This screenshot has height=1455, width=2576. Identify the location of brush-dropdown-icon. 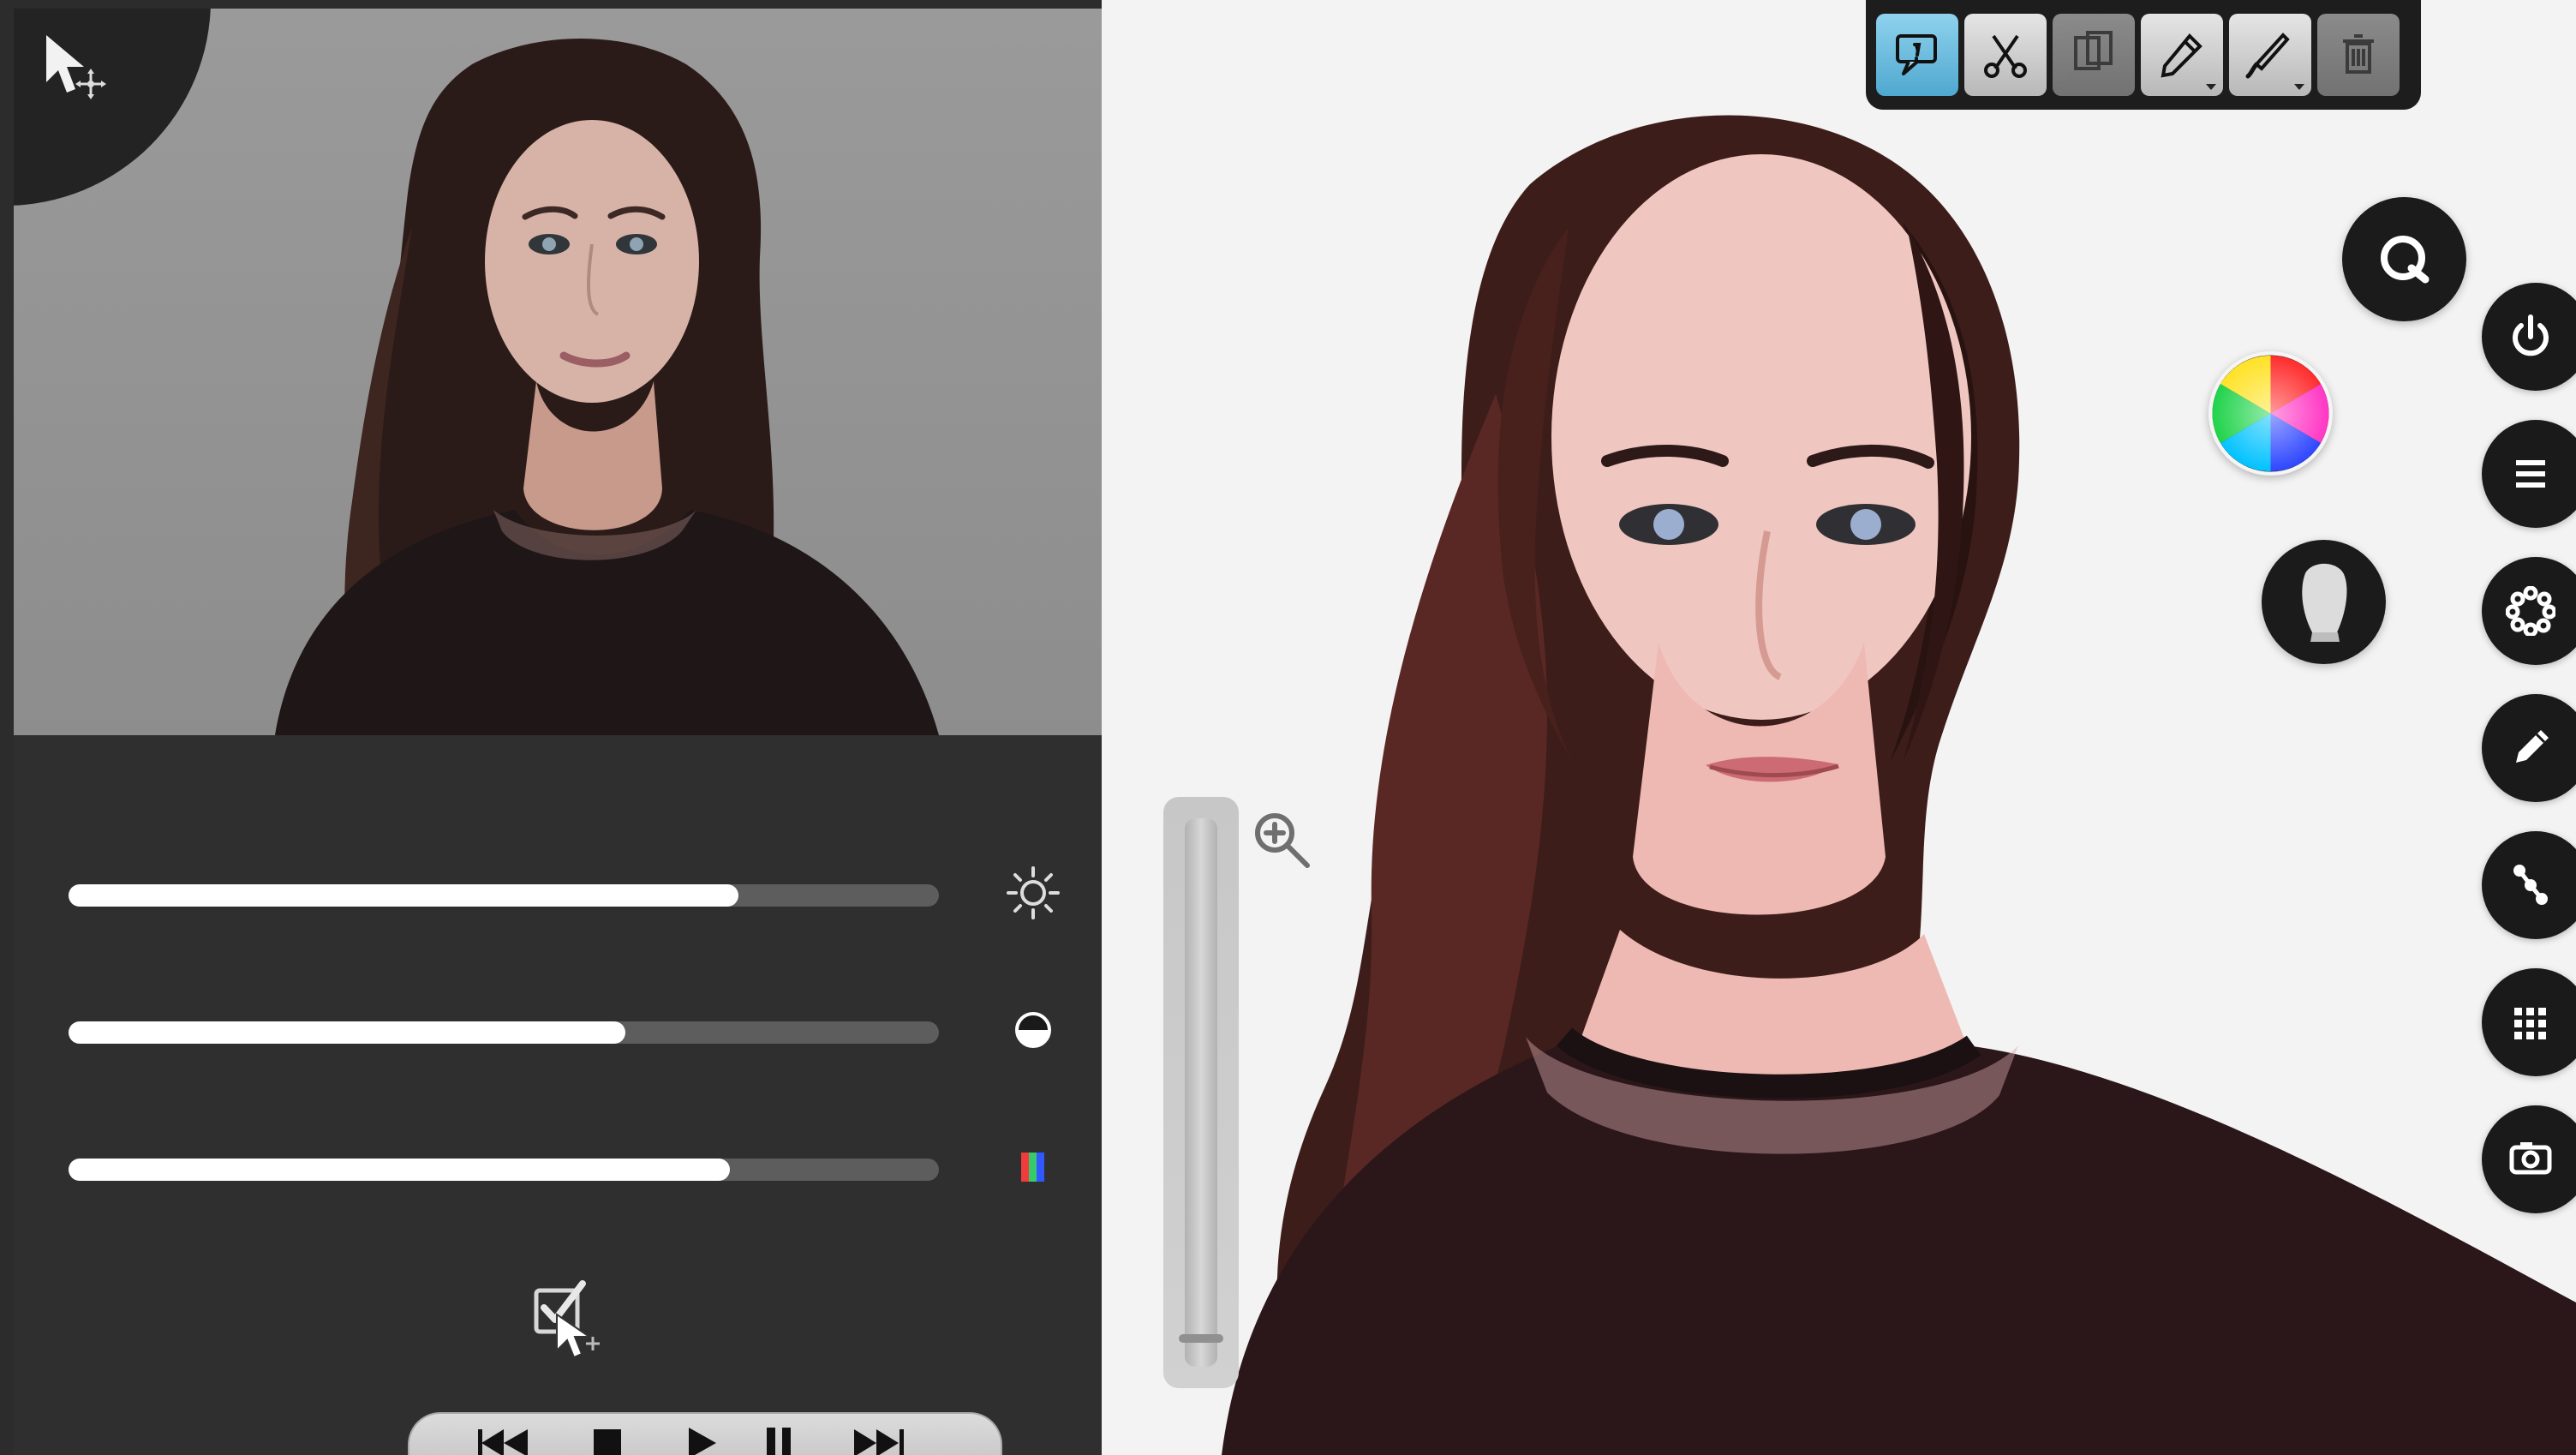
(2299, 87).